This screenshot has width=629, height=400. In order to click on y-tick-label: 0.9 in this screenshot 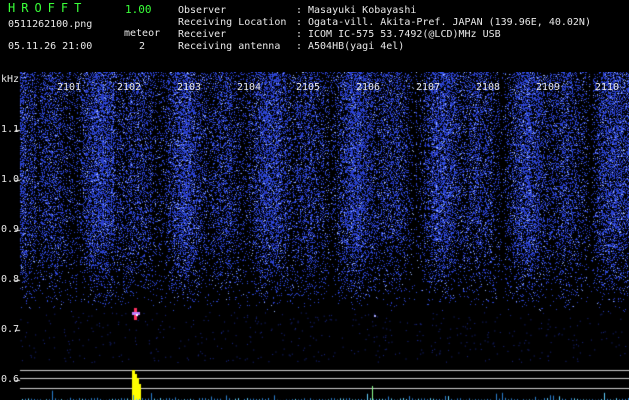, I will do `click(10, 229)`.